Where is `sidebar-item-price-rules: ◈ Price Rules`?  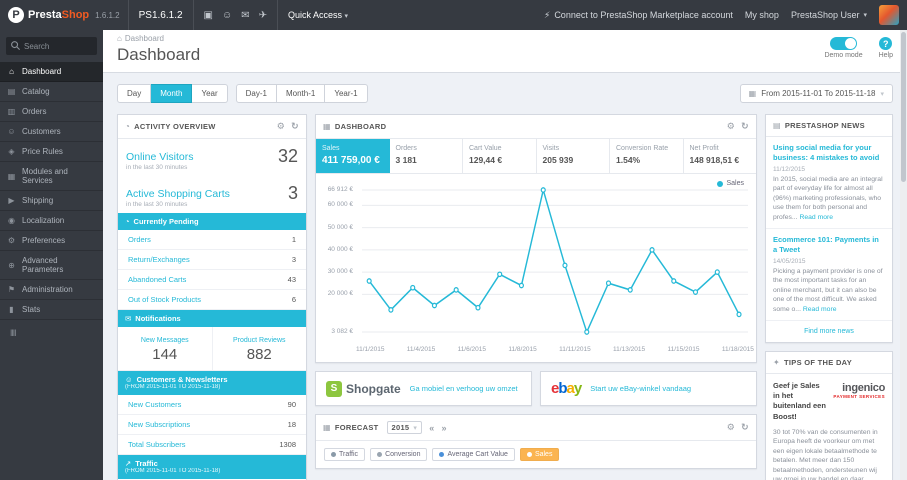 sidebar-item-price-rules: ◈ Price Rules is located at coordinates (51, 152).